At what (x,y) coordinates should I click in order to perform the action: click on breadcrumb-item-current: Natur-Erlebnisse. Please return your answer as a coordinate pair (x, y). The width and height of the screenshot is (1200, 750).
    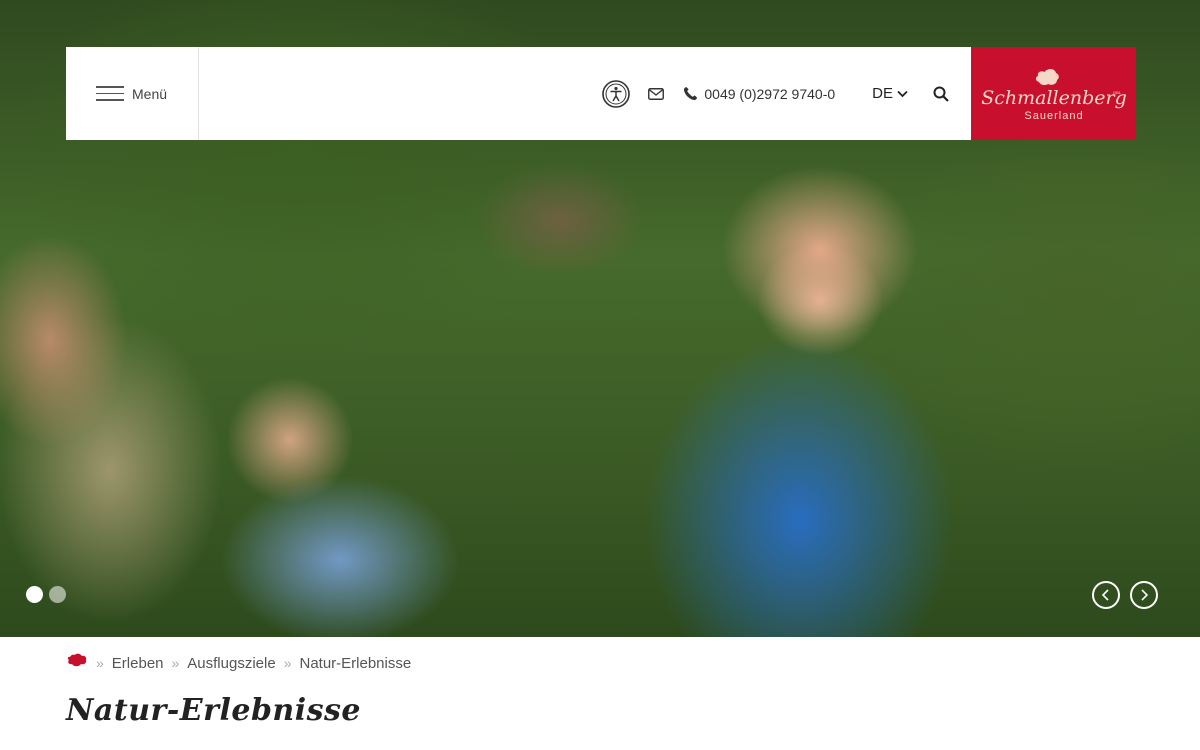
    Looking at the image, I should click on (355, 663).